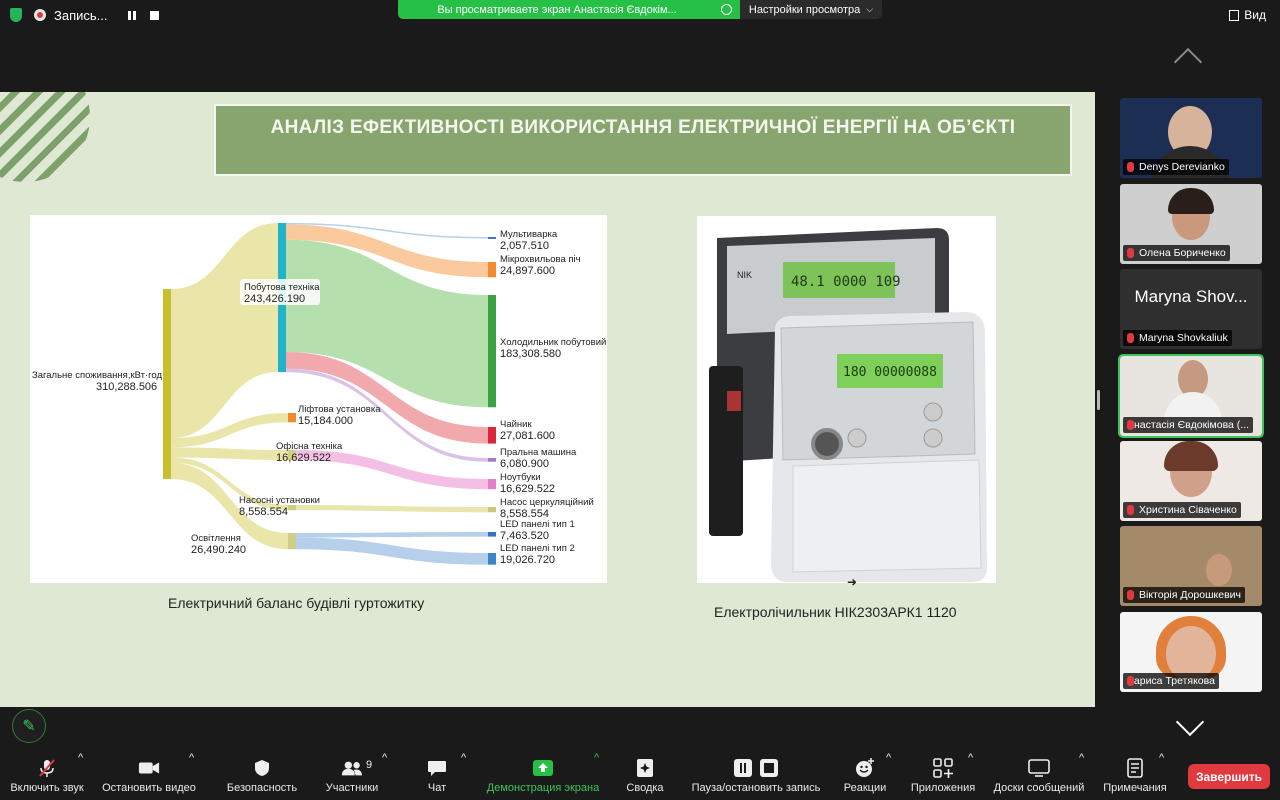 The width and height of the screenshot is (1280, 800). I want to click on sankey-node-label: Побутова техніка, so click(282, 287).